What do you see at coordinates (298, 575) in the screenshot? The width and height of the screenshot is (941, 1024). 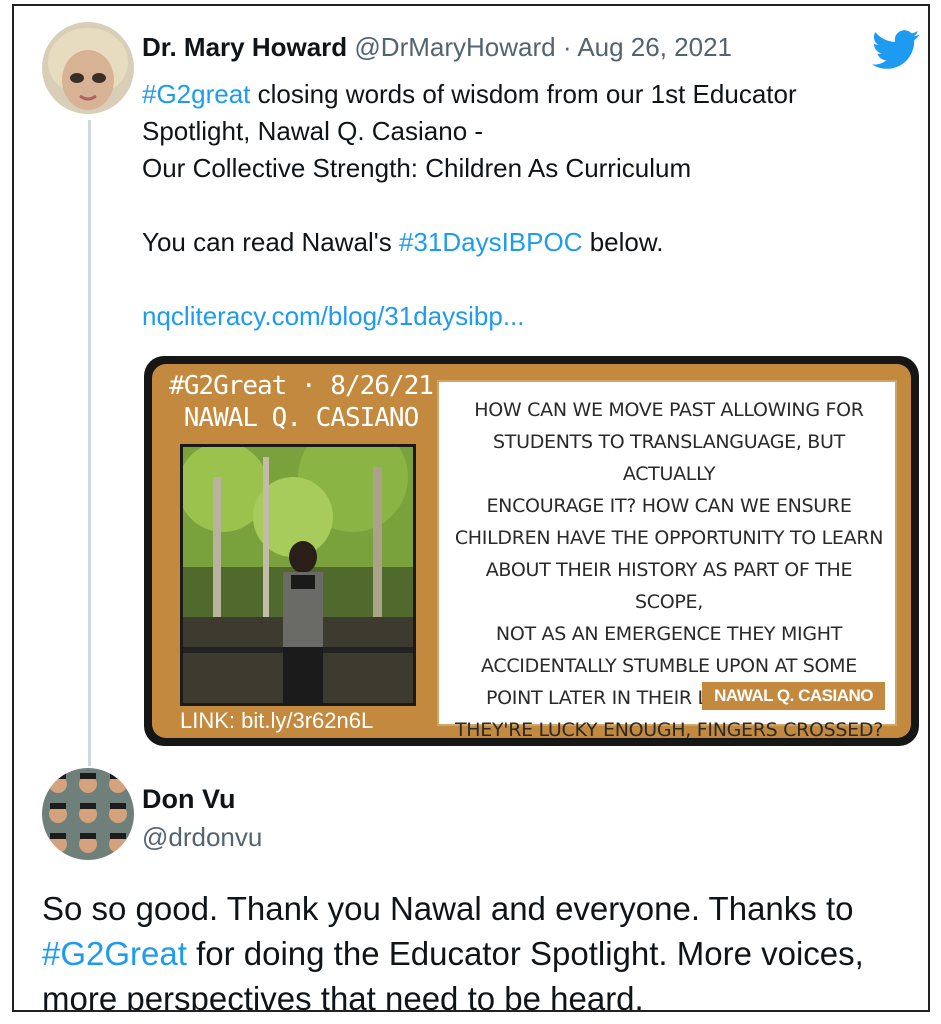 I see `card-photo` at bounding box center [298, 575].